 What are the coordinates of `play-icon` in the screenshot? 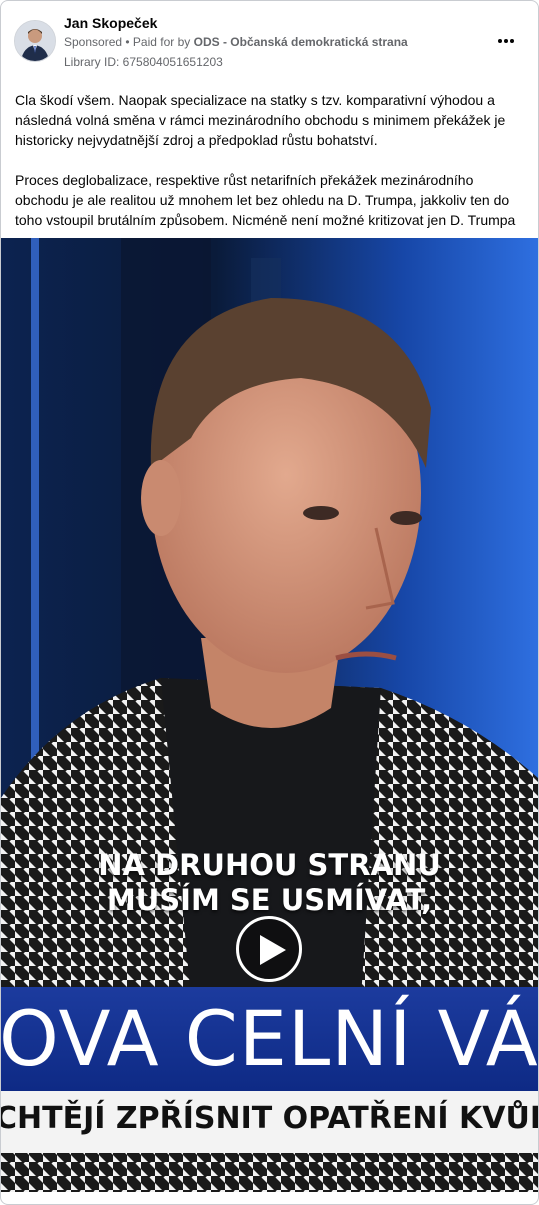 It's located at (269, 949).